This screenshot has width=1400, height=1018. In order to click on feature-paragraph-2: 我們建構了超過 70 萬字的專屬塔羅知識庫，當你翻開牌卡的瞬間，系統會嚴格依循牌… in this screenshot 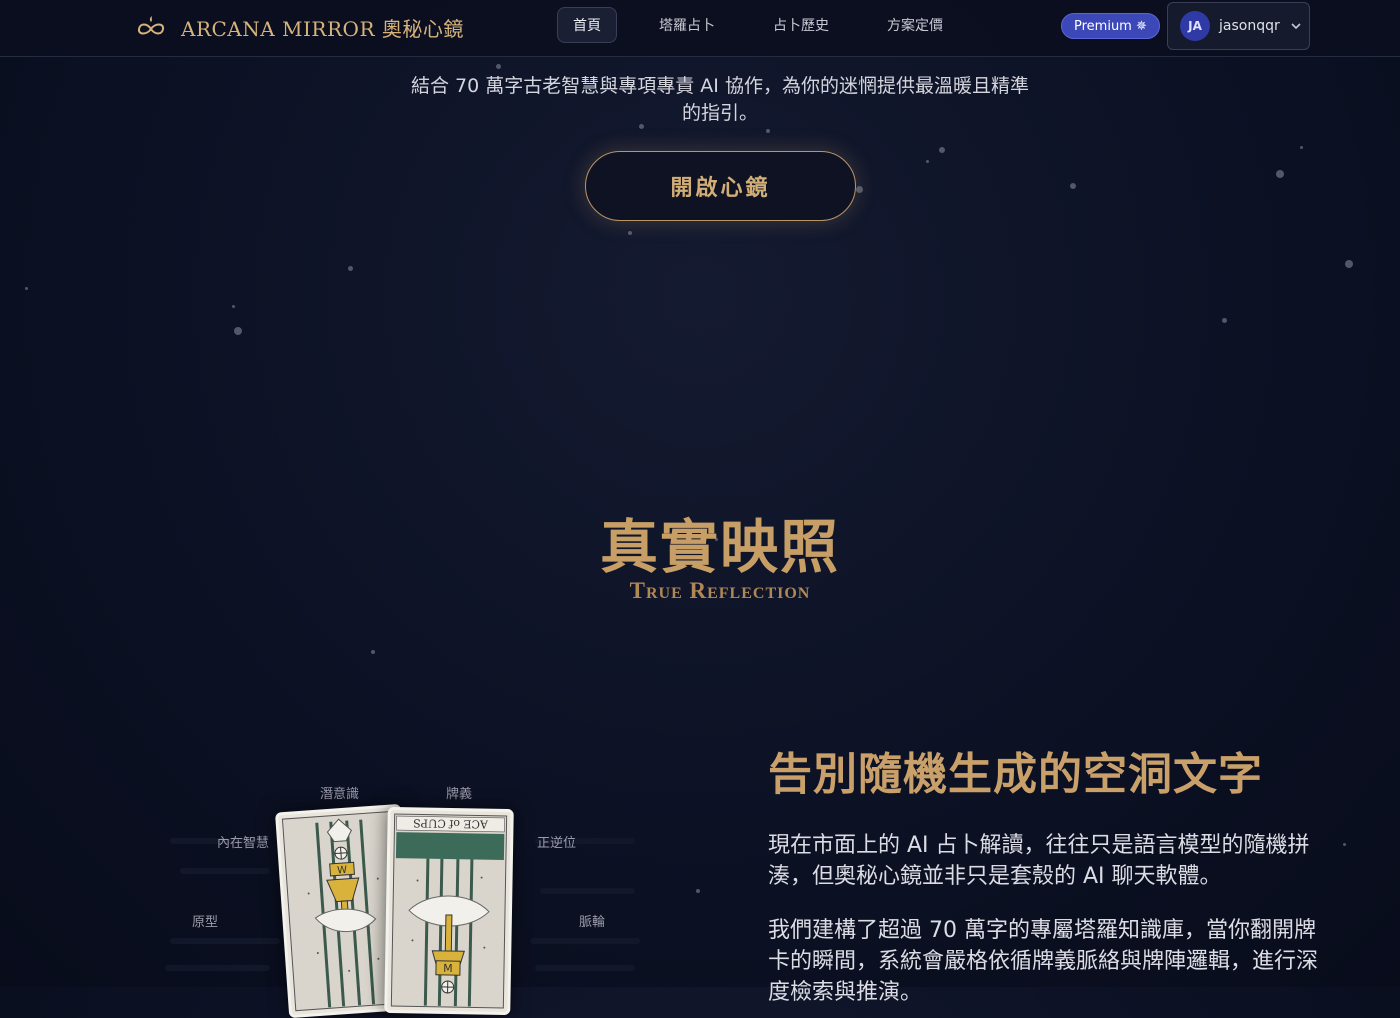, I will do `click(1043, 961)`.